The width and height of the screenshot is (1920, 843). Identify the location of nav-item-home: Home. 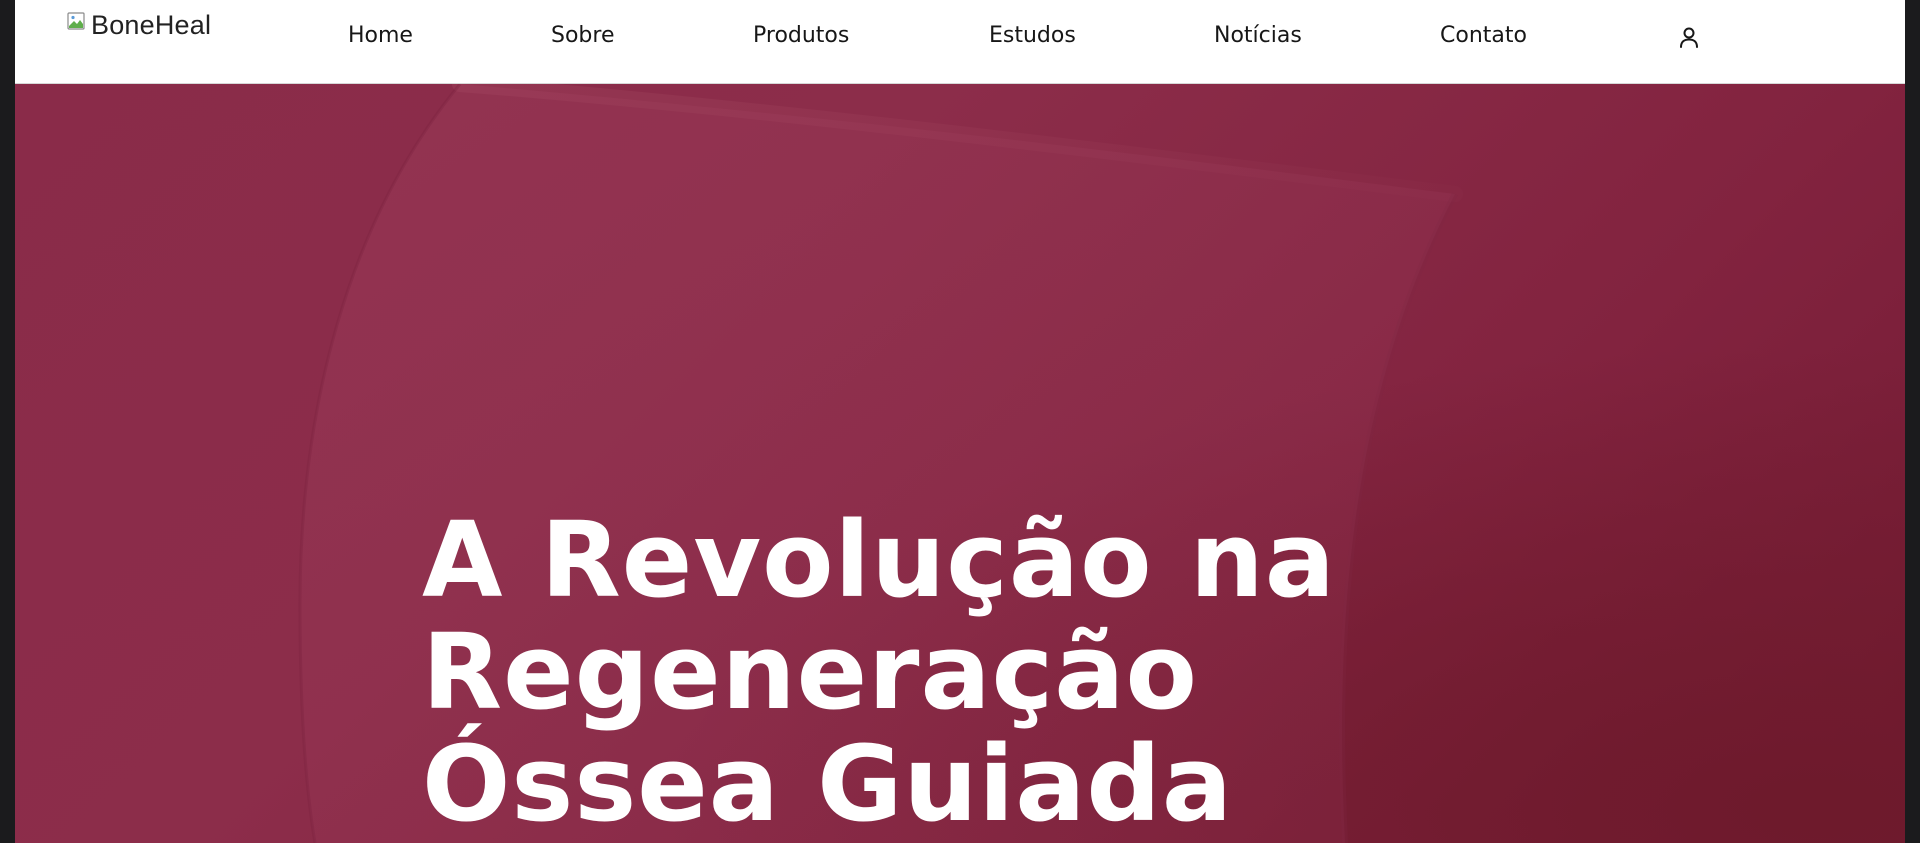
(380, 35).